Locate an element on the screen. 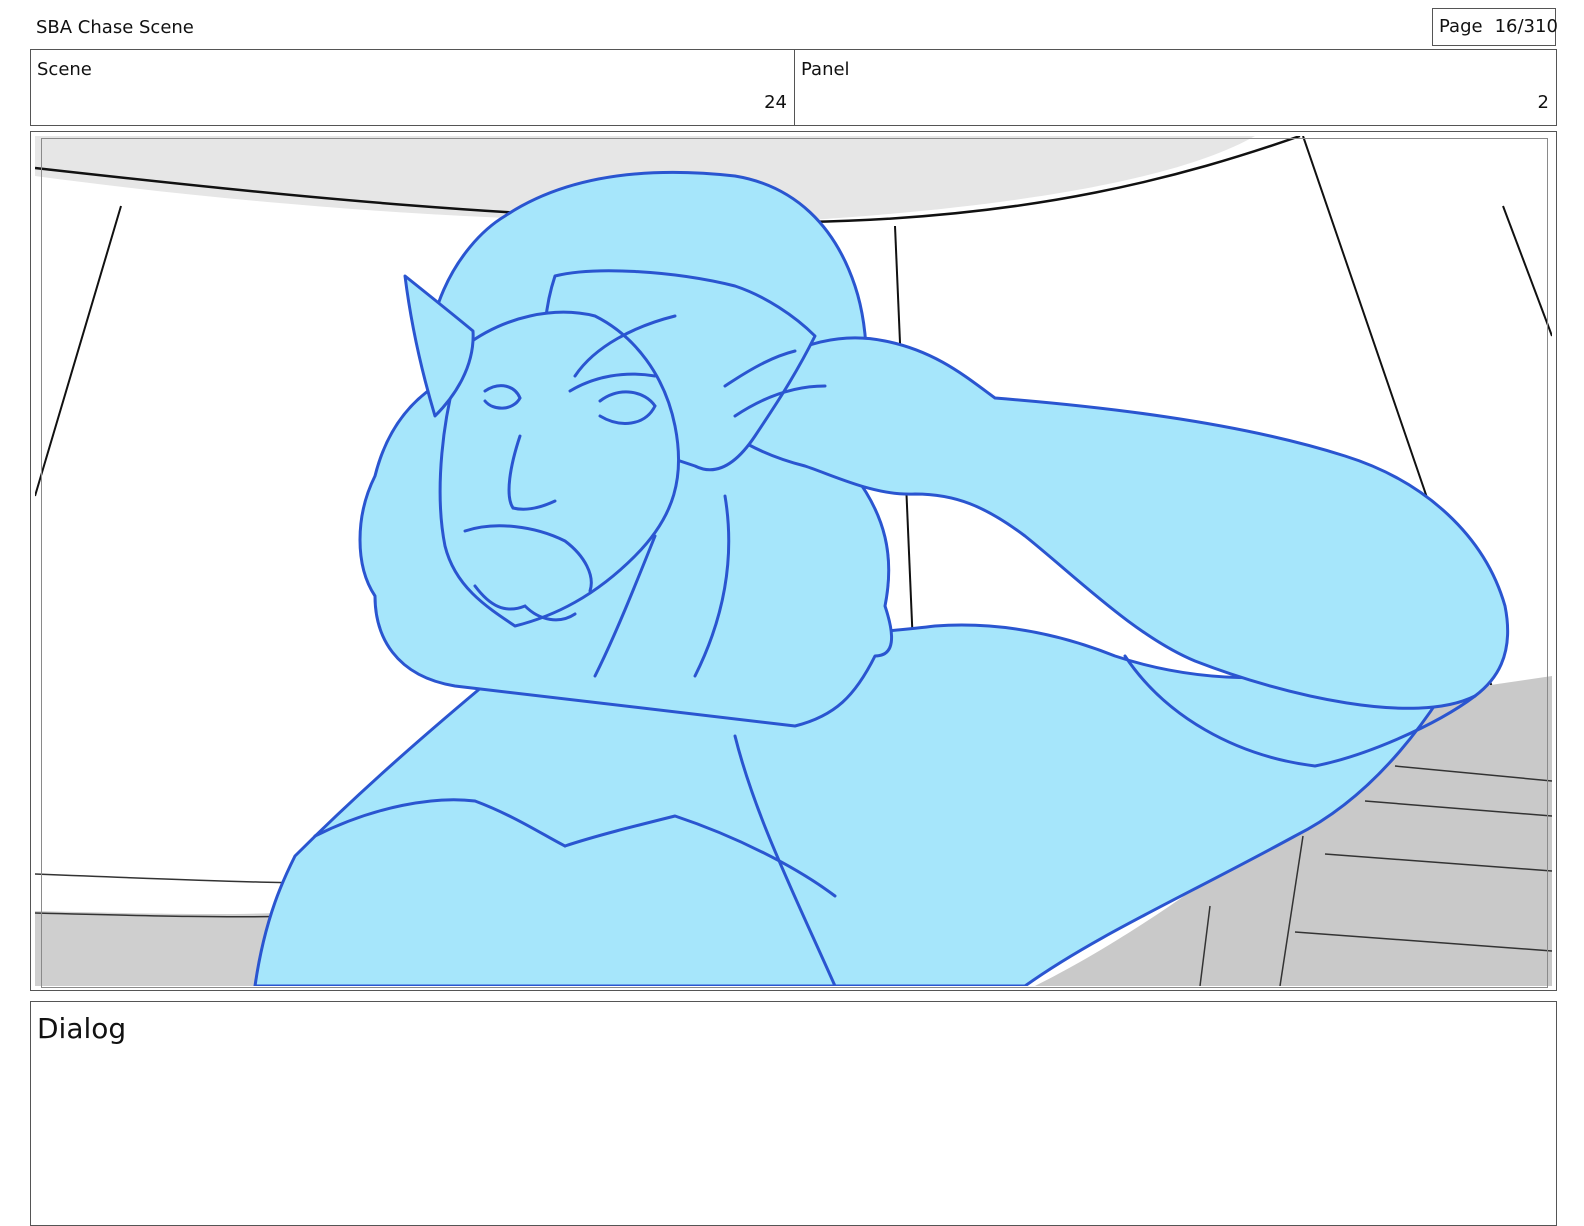 Image resolution: width=1584 pixels, height=1226 pixels. scene-panel-info: Scene 24 Panel 2 is located at coordinates (793, 87).